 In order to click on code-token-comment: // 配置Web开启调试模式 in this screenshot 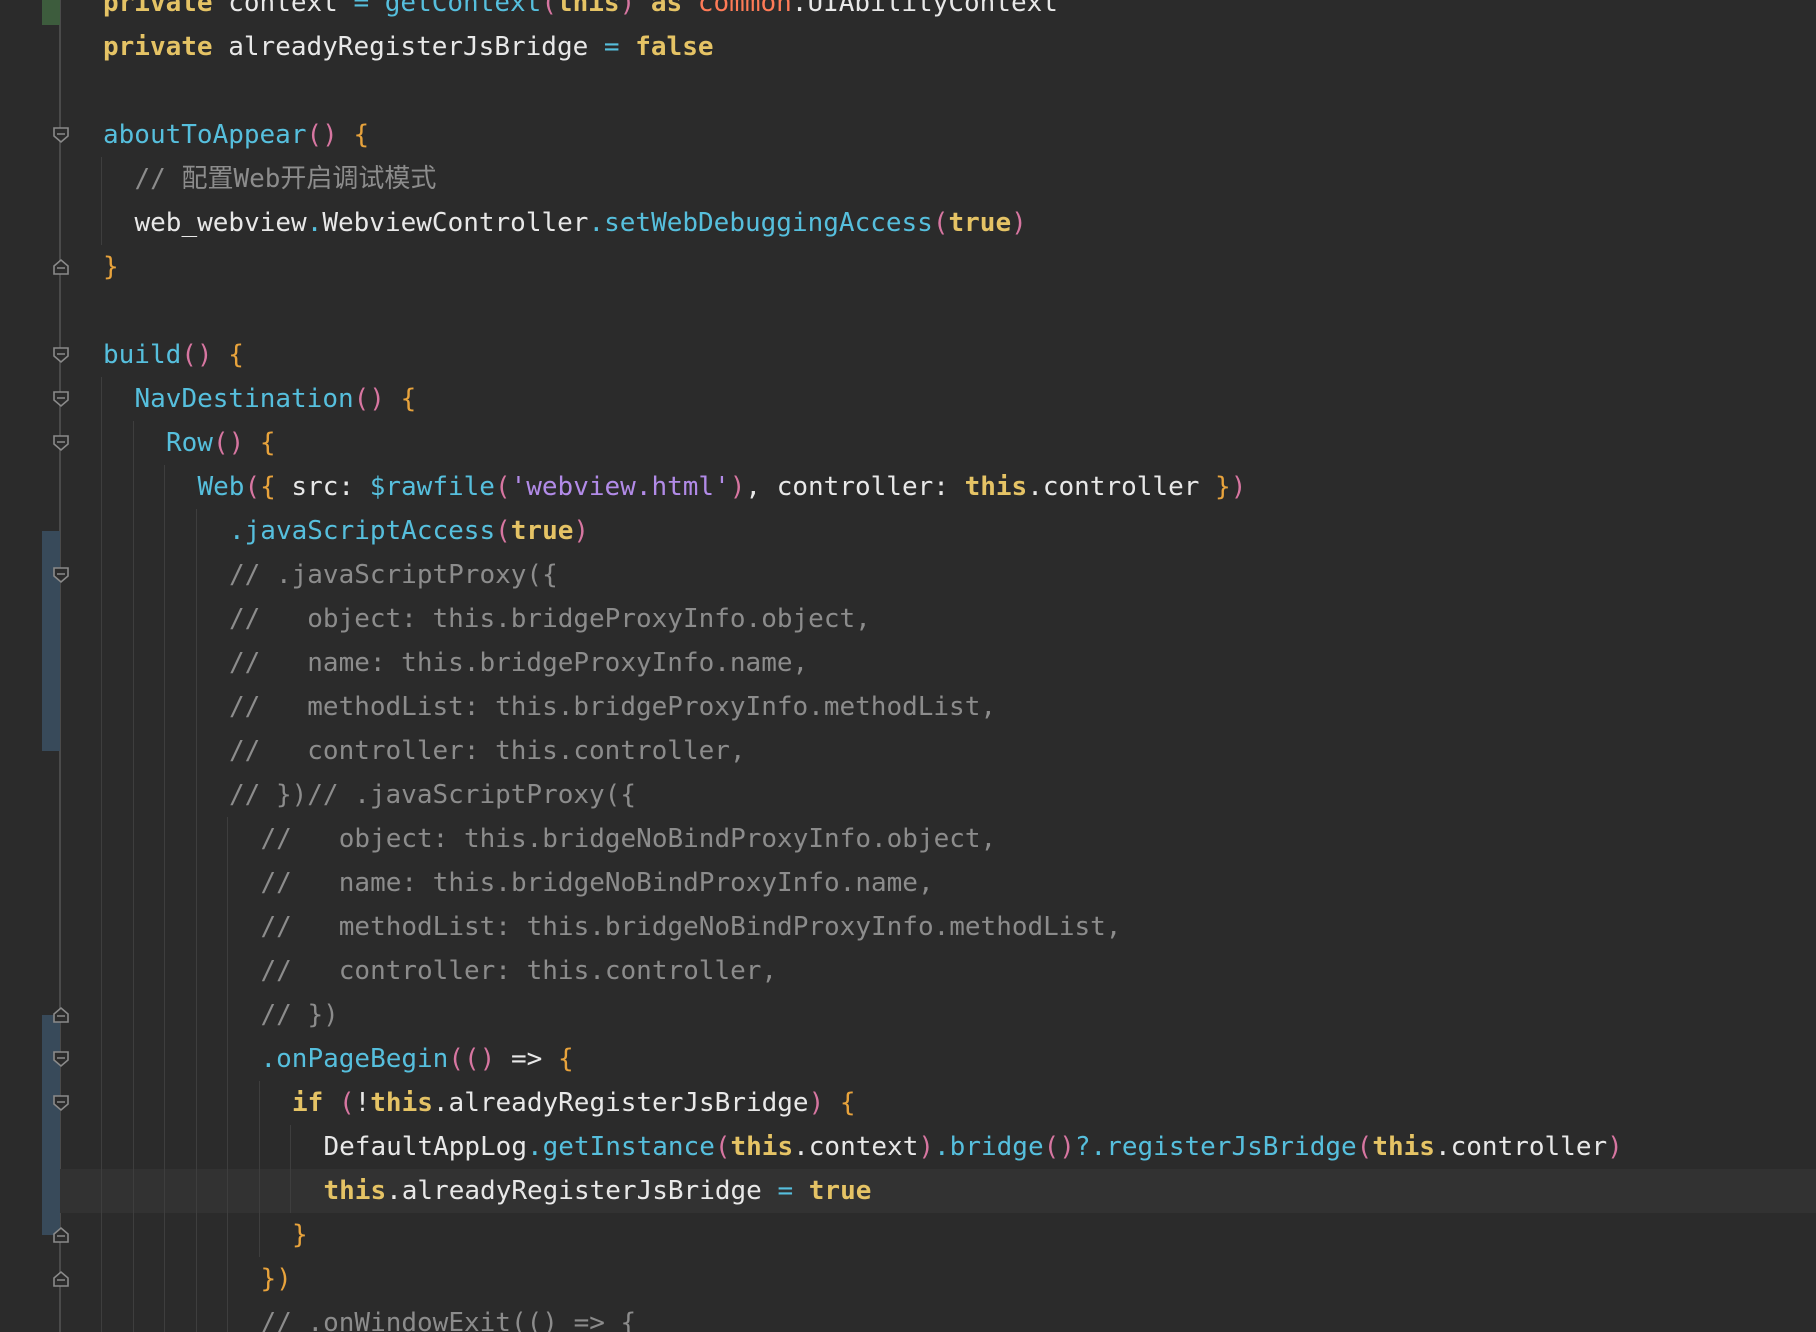, I will do `click(285, 179)`.